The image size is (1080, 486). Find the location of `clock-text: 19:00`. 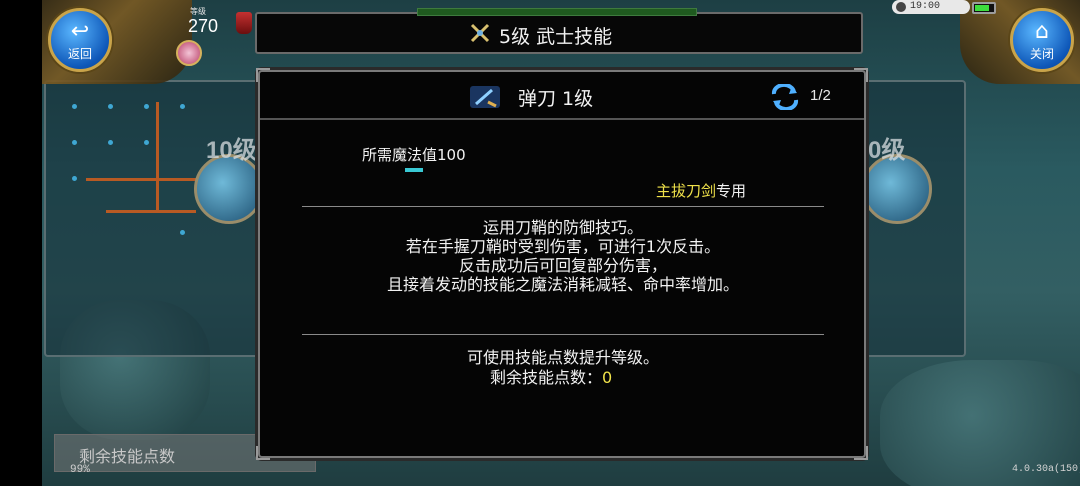

clock-text: 19:00 is located at coordinates (925, 6).